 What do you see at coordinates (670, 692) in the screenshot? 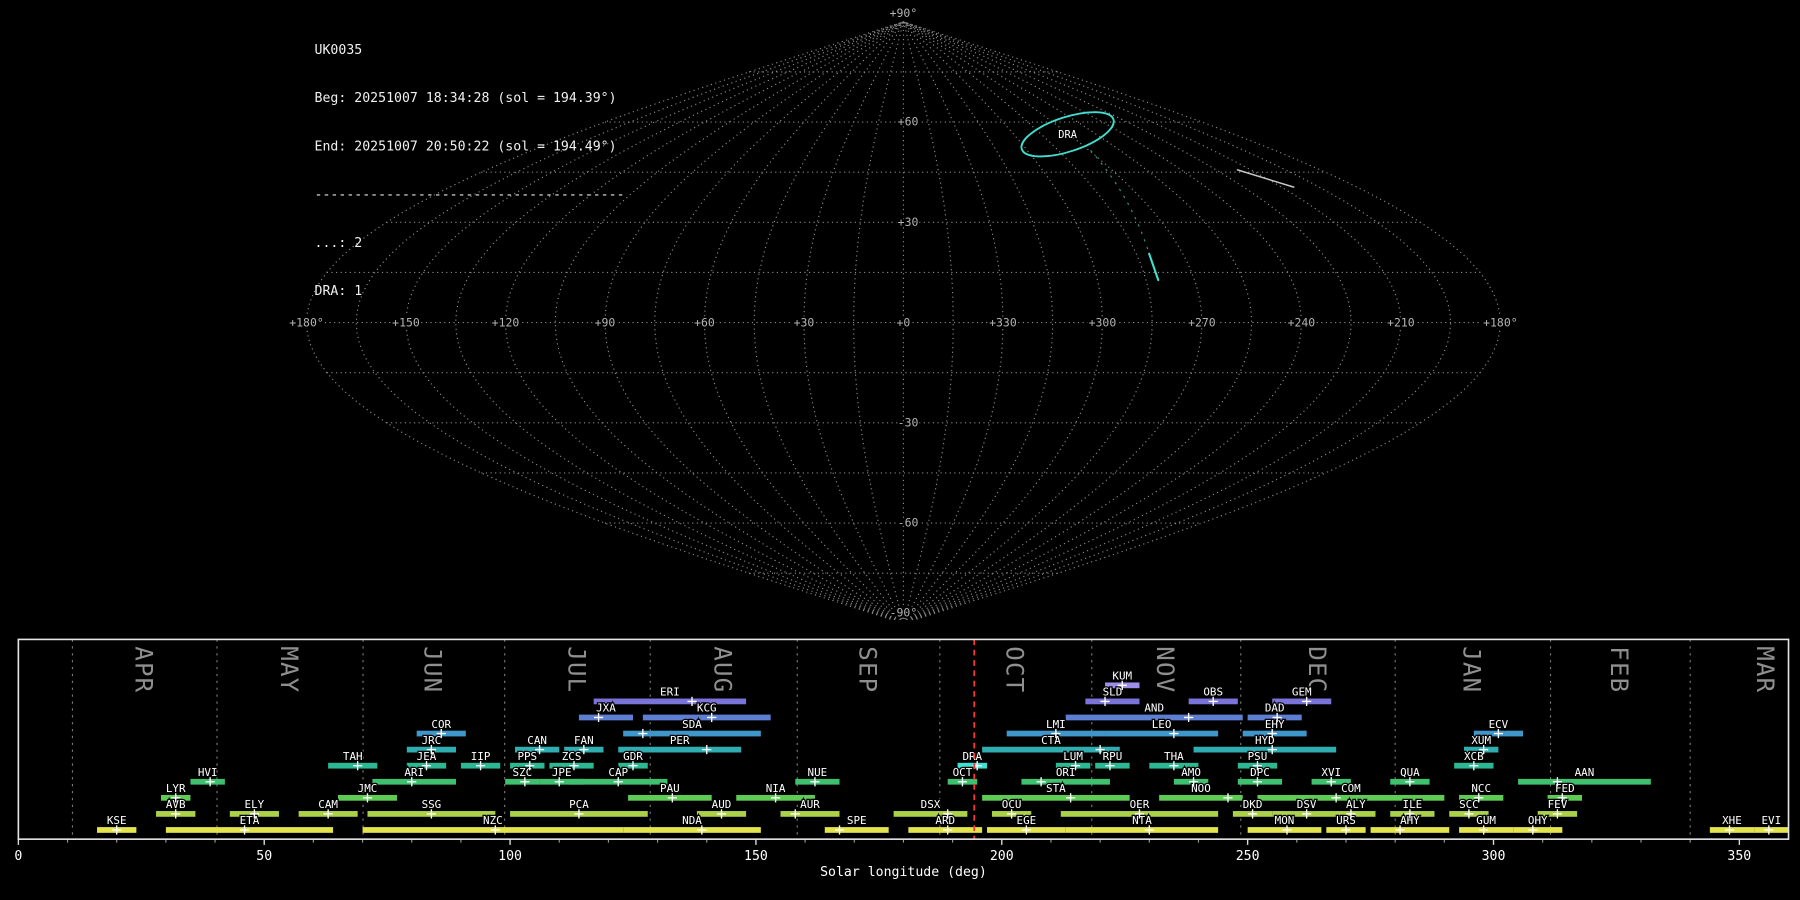
I see `shower-label: ERI` at bounding box center [670, 692].